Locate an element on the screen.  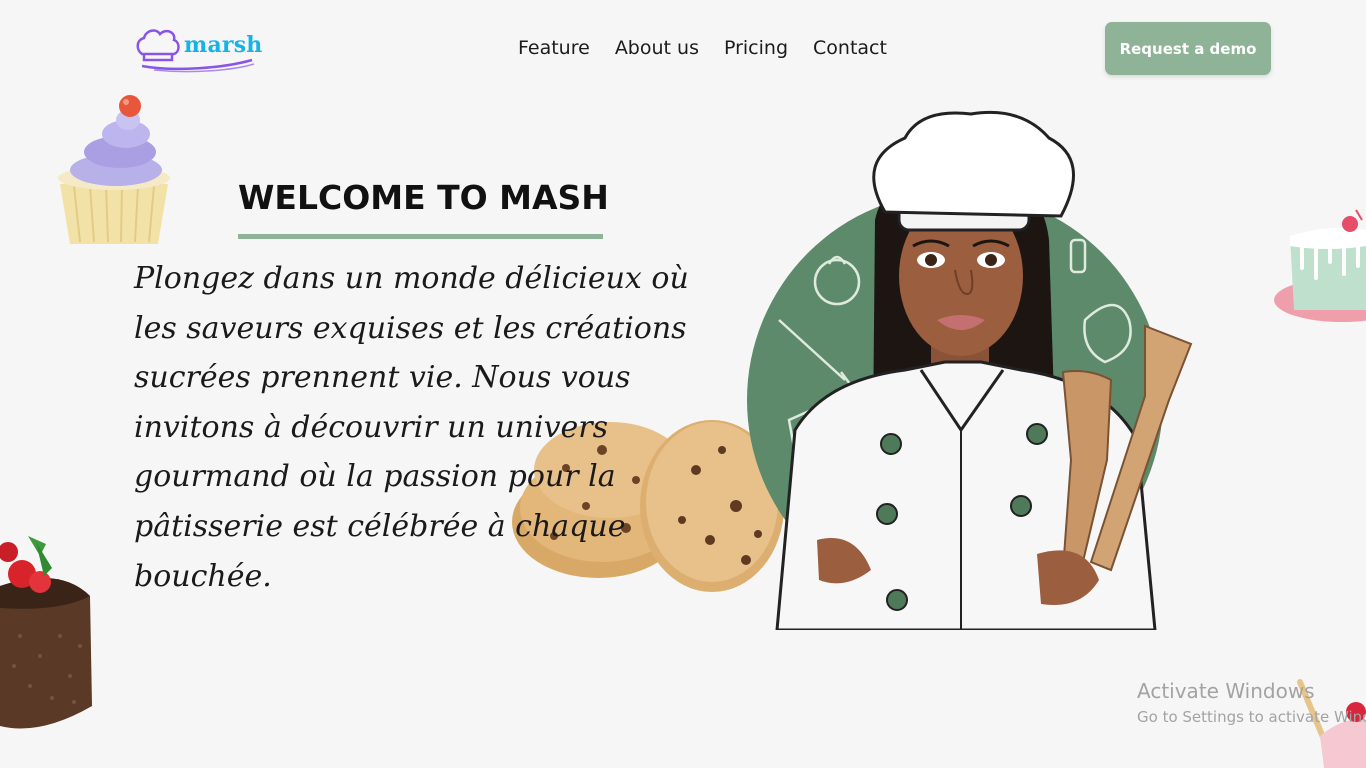
chocolate-cake-illustration is located at coordinates (46, 632).